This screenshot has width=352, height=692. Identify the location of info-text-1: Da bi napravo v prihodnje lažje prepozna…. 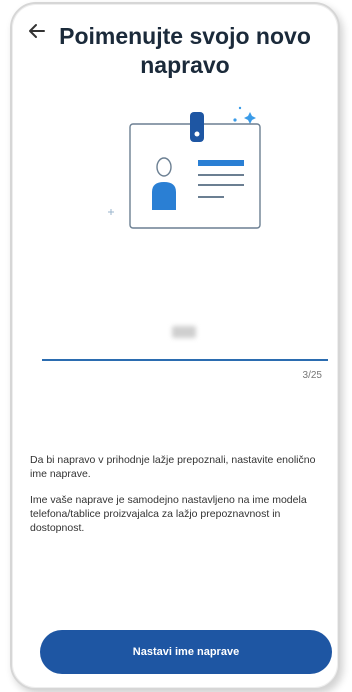
(173, 467).